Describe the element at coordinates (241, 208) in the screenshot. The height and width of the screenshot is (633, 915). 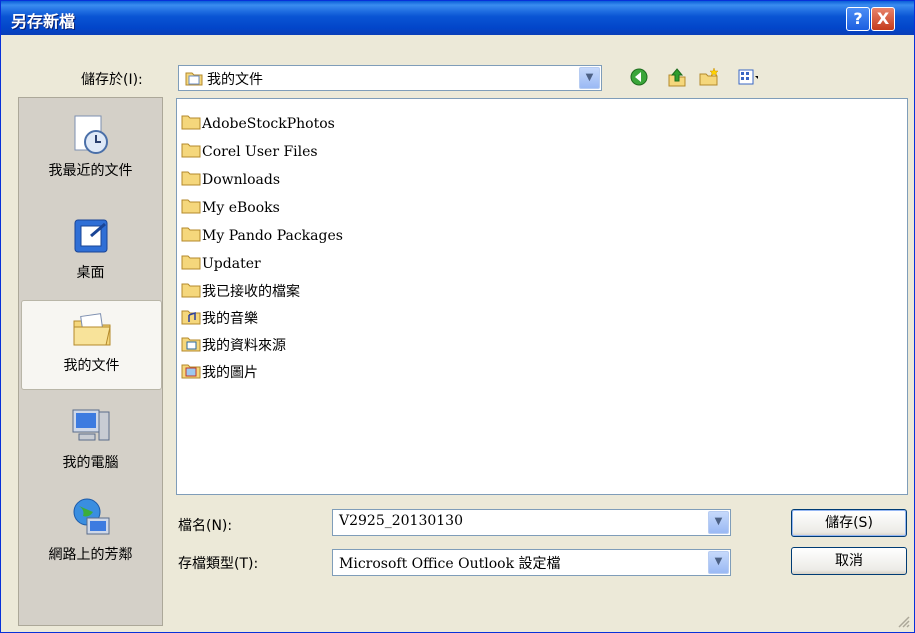
I see `file-name: My eBooks` at that location.